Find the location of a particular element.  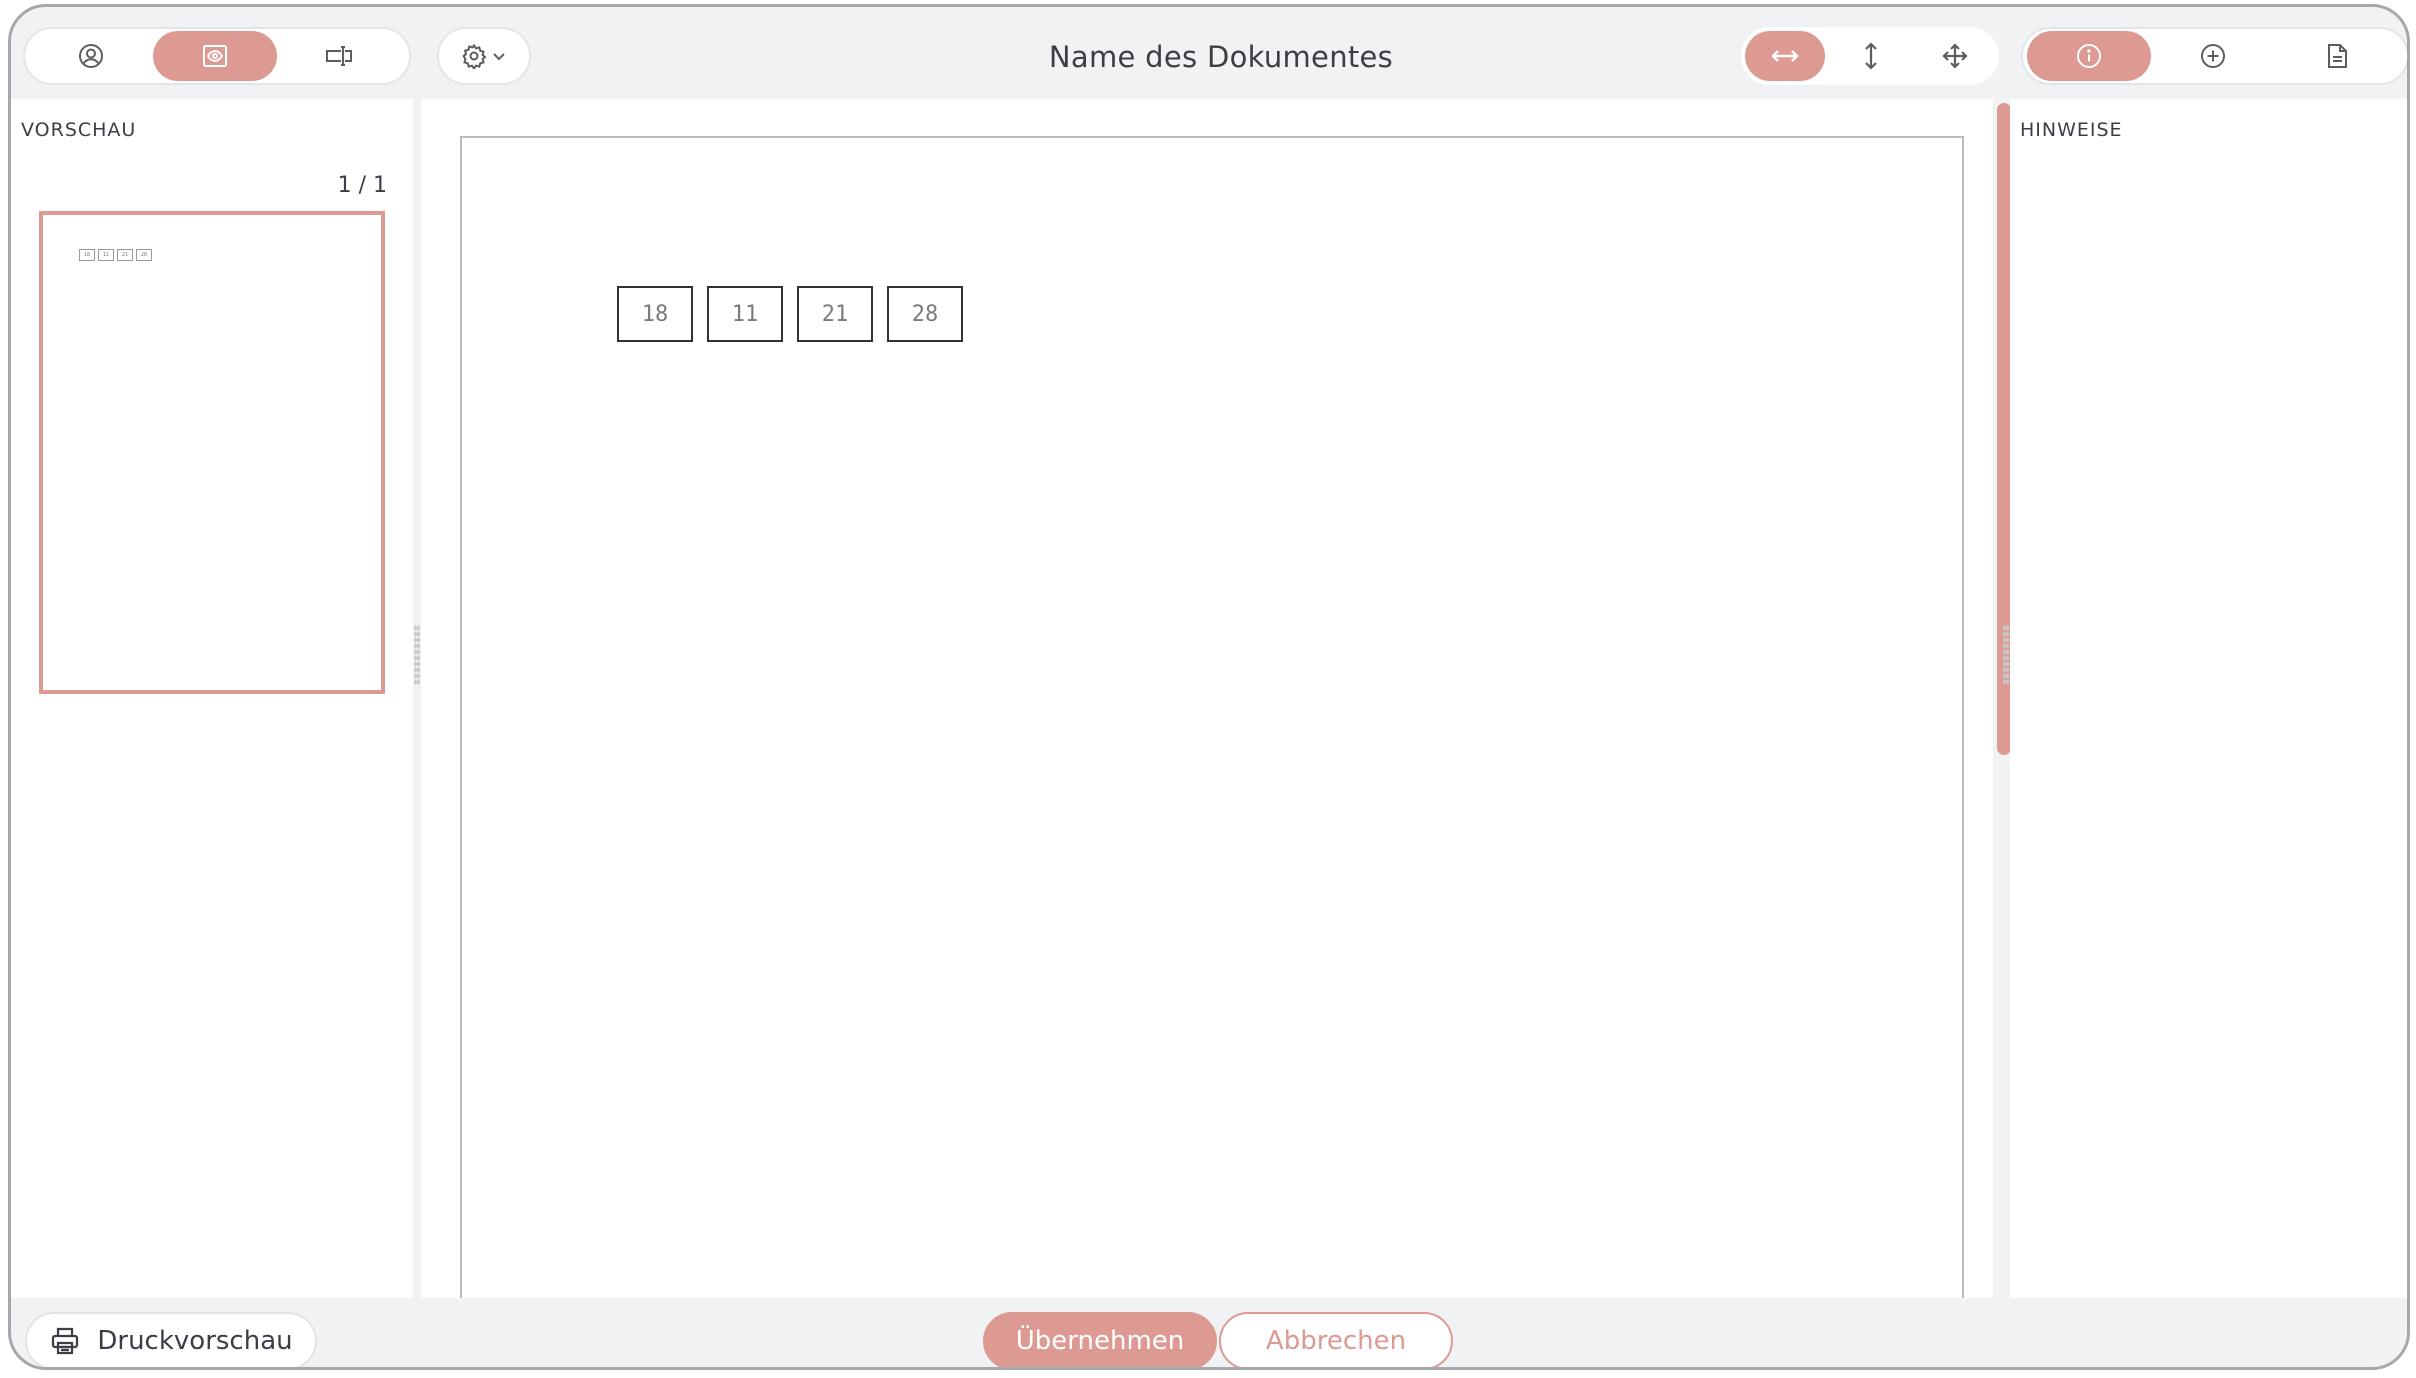

gear-icon is located at coordinates (474, 56).